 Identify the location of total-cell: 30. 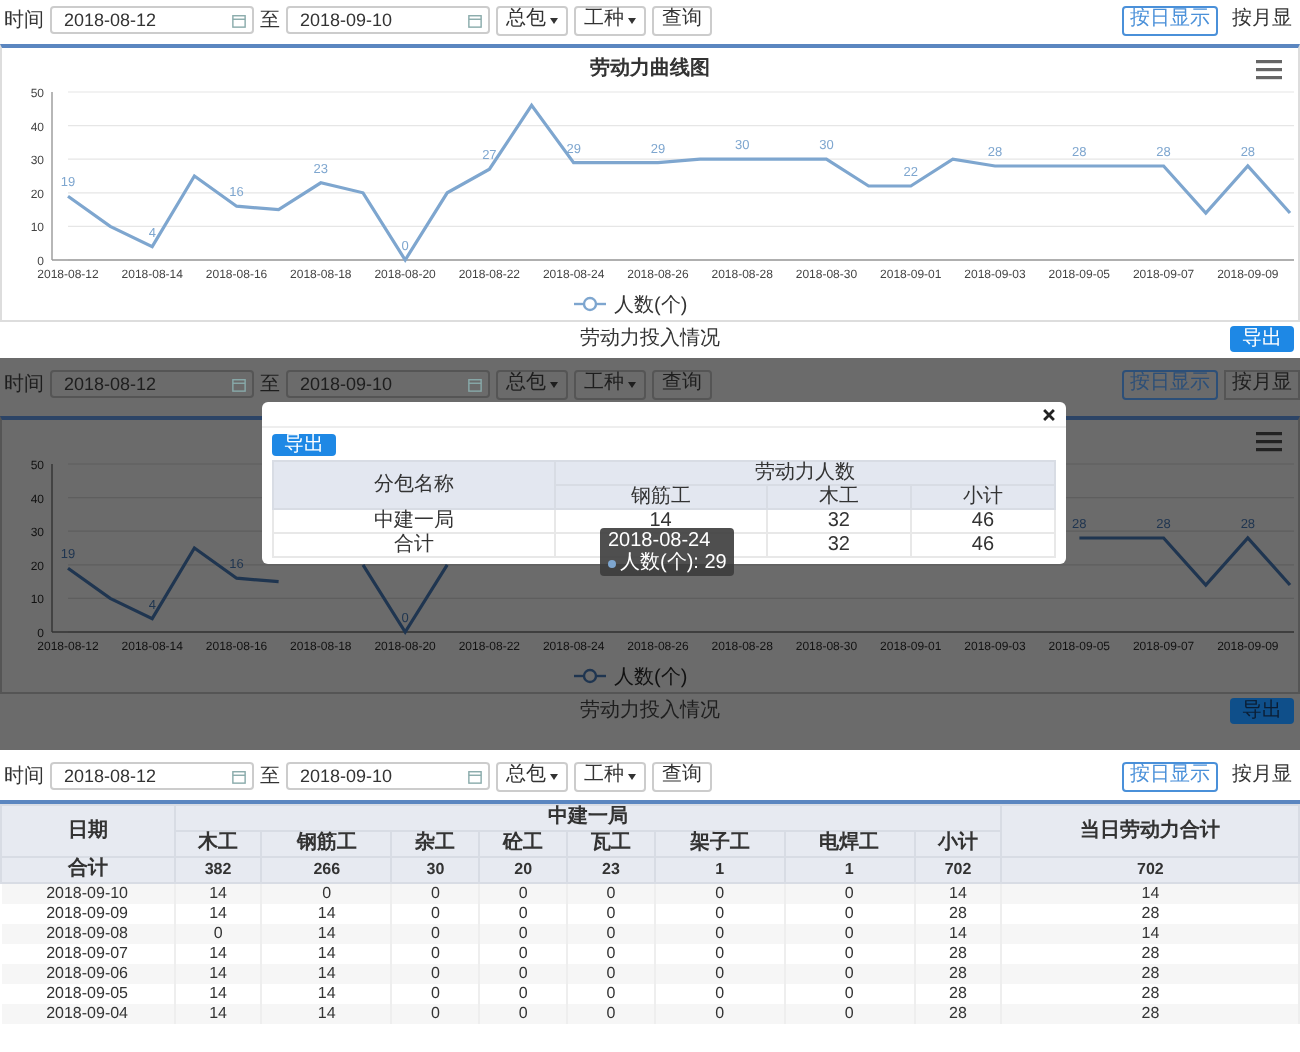
(435, 870).